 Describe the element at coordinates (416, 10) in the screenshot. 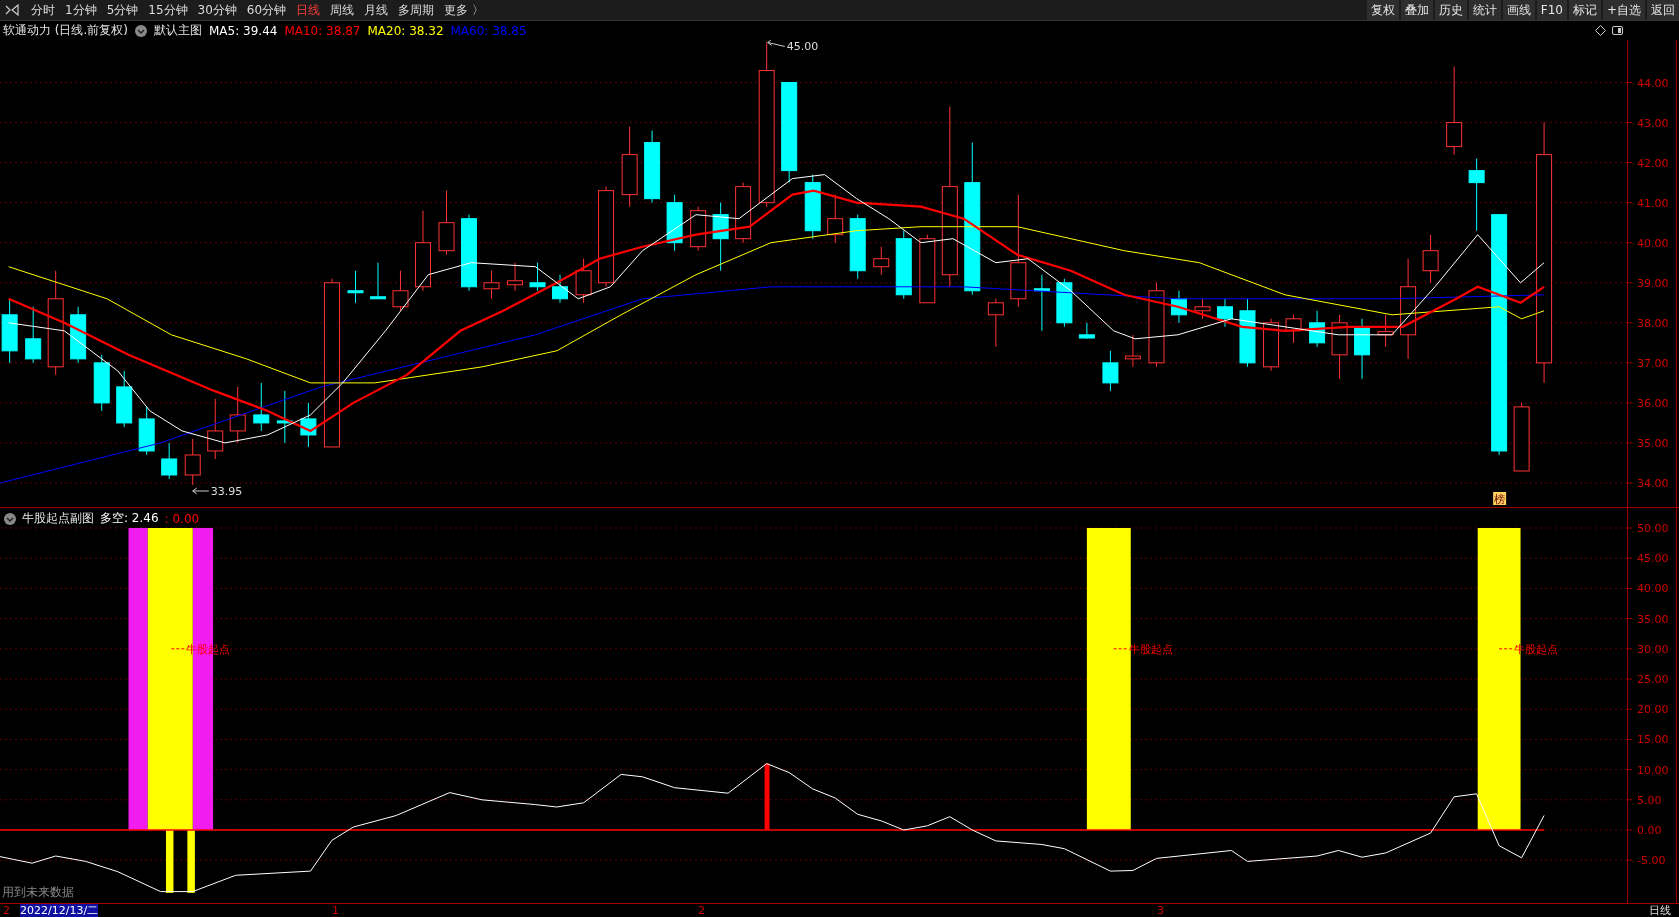

I see `period-tab: 多周期` at that location.